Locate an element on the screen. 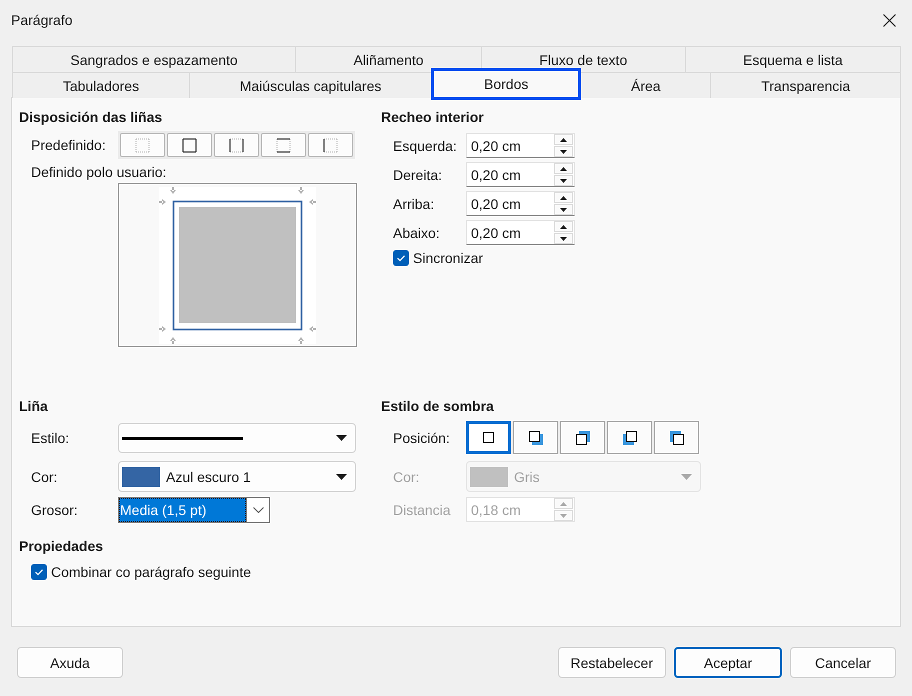  border-left-right-icon is located at coordinates (236, 145).